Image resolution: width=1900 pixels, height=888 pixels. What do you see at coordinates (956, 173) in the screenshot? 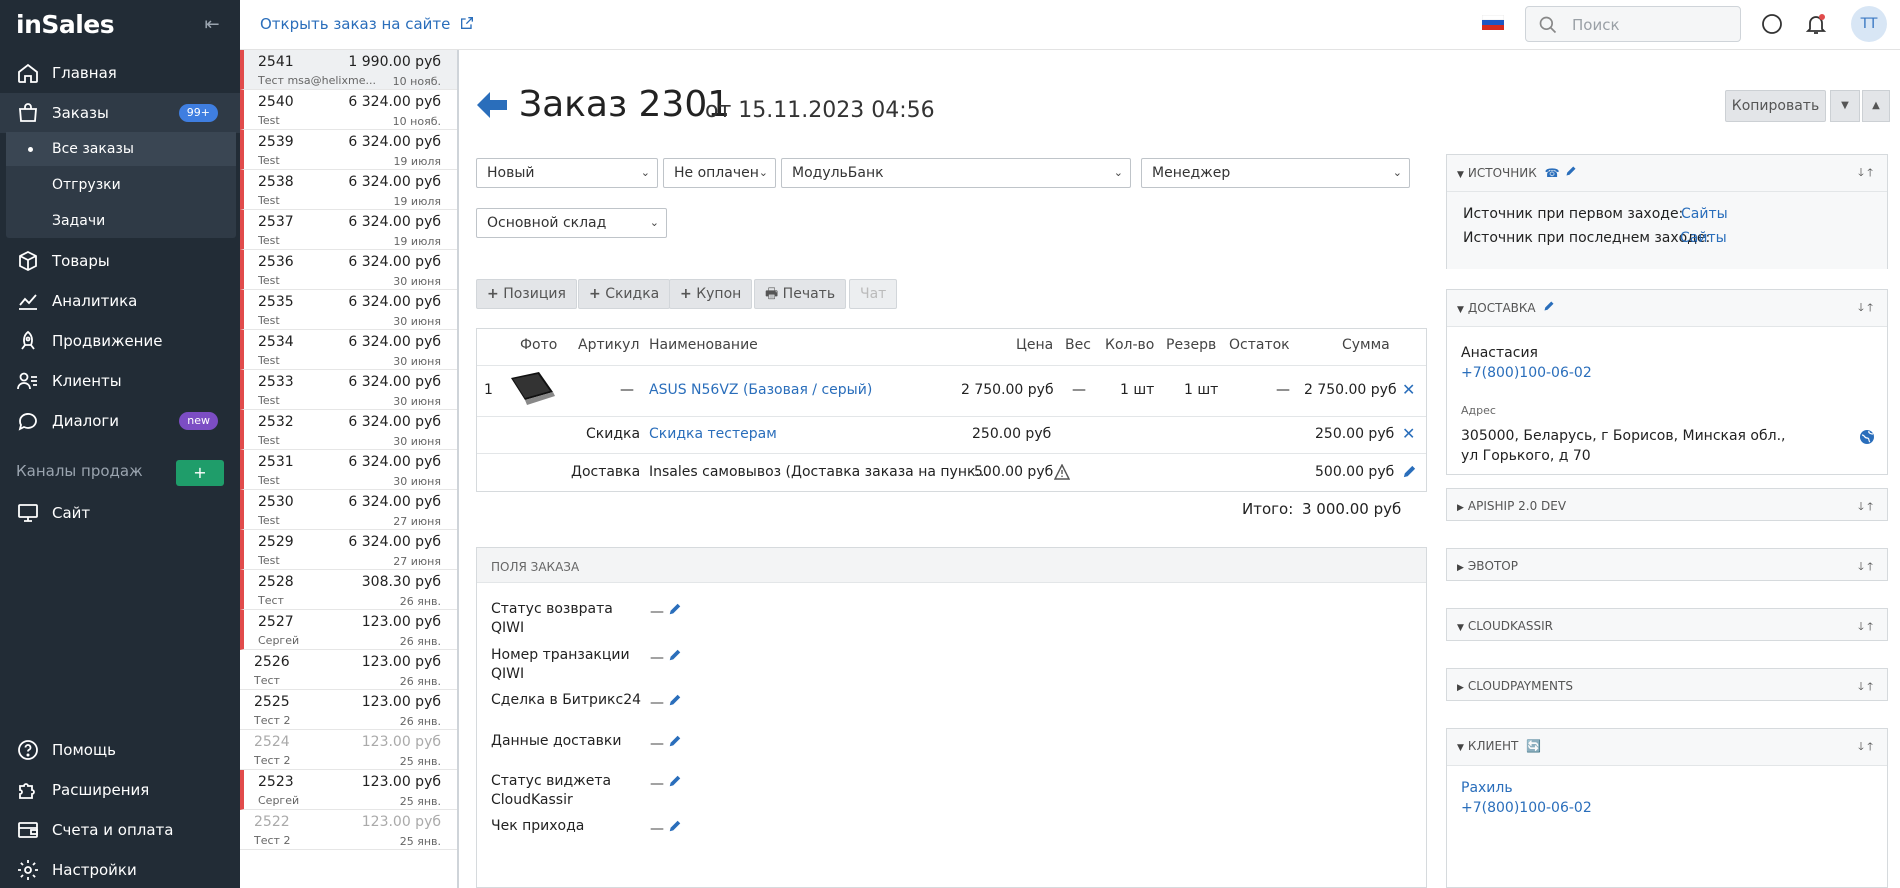
I see `payment-method-select: МодульБанк ⌄` at bounding box center [956, 173].